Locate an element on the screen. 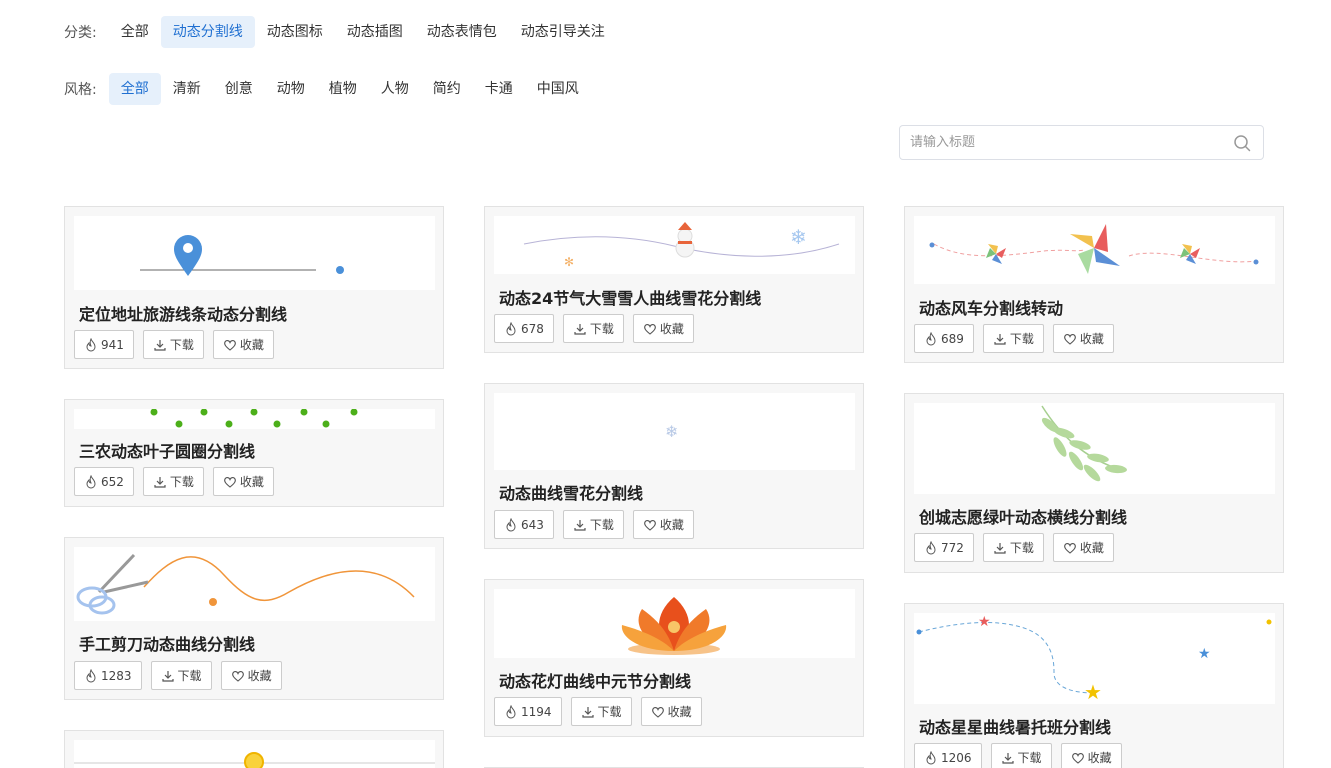 The image size is (1331, 768). hot-count-button: 1194 is located at coordinates (528, 711).